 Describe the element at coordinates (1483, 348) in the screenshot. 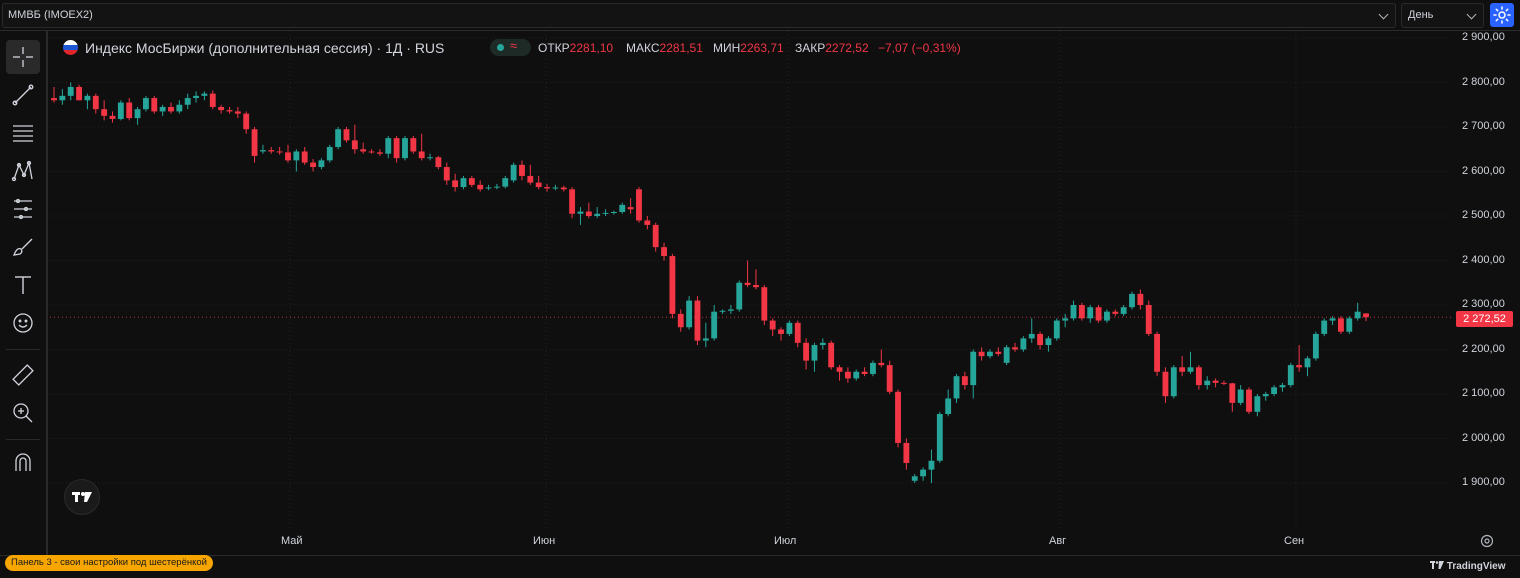

I see `price-axis-label: 2 200,00` at that location.